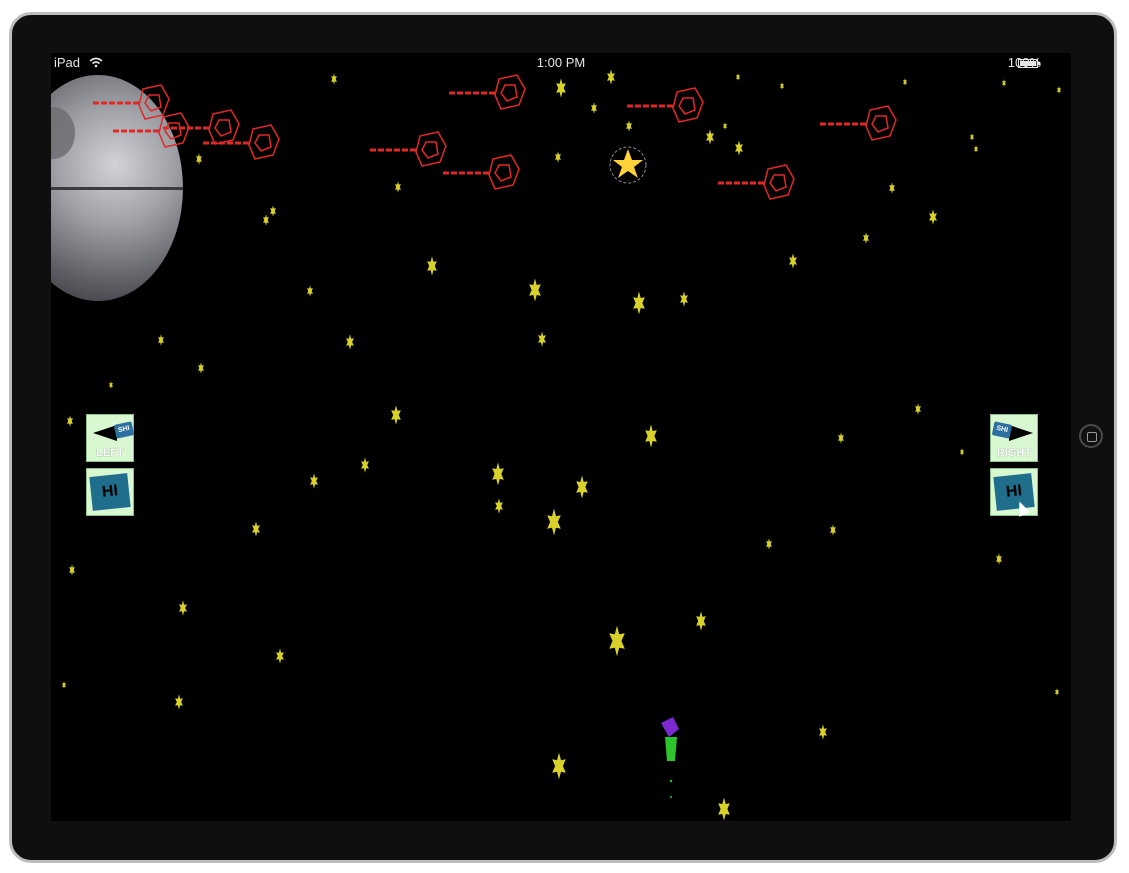  I want to click on battery-icon, so click(1029, 63).